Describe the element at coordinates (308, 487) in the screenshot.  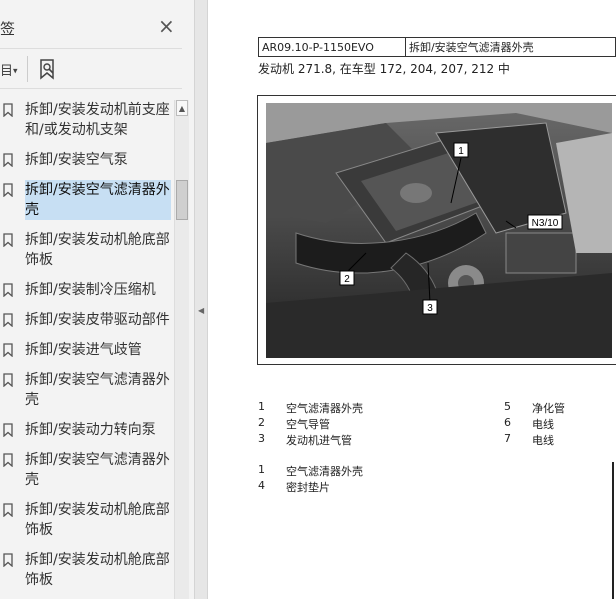
I see `legend-text: 密封垫片` at that location.